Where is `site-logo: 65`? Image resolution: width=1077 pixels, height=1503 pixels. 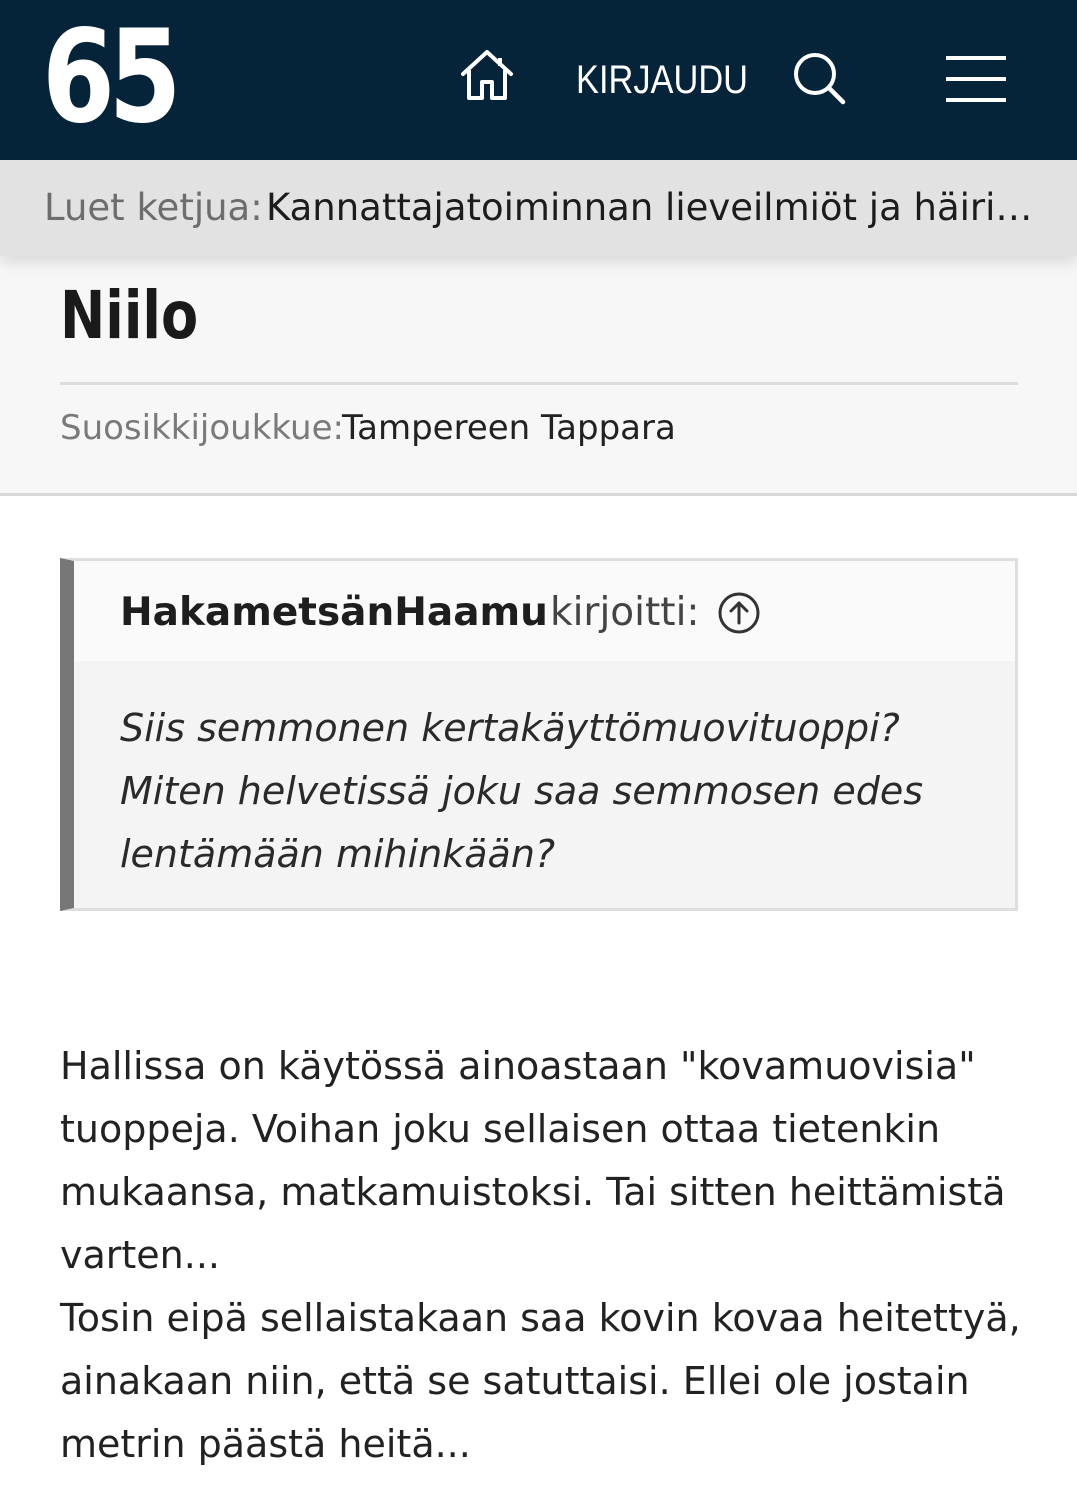
site-logo: 65 is located at coordinates (112, 78).